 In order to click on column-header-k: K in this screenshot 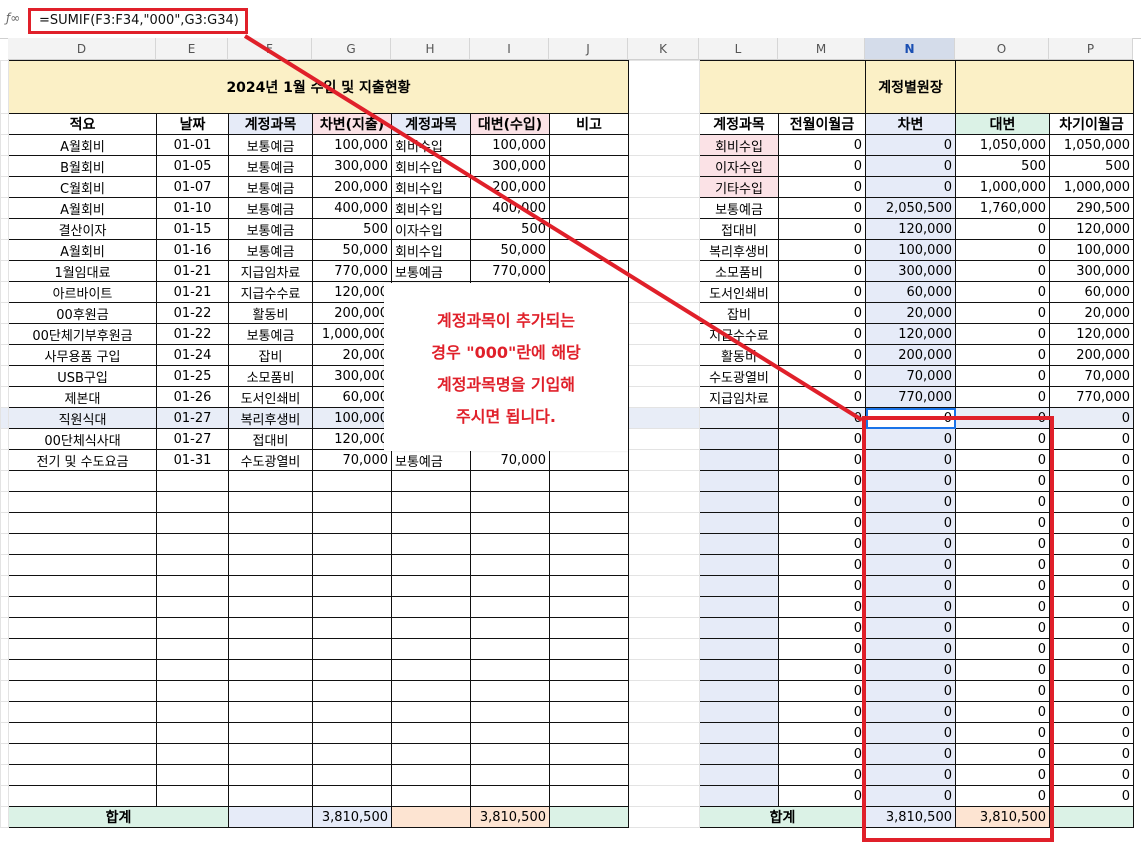, I will do `click(663, 49)`.